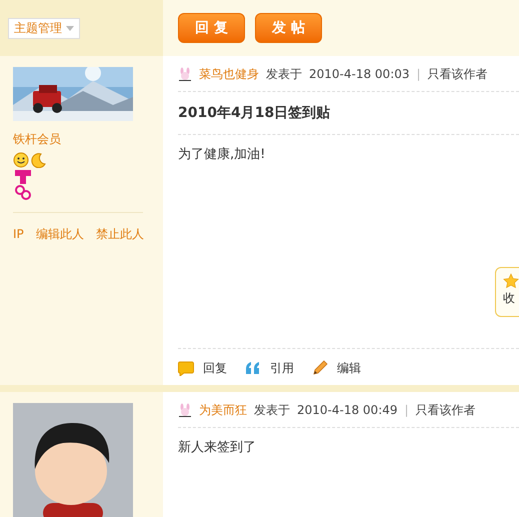 This screenshot has height=517, width=519. I want to click on caret-icon, so click(70, 28).